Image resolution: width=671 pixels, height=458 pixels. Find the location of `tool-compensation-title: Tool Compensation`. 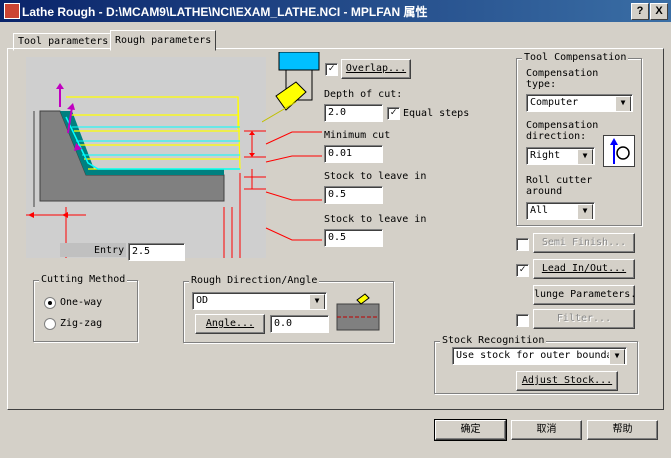

tool-compensation-title: Tool Compensation is located at coordinates (575, 57).